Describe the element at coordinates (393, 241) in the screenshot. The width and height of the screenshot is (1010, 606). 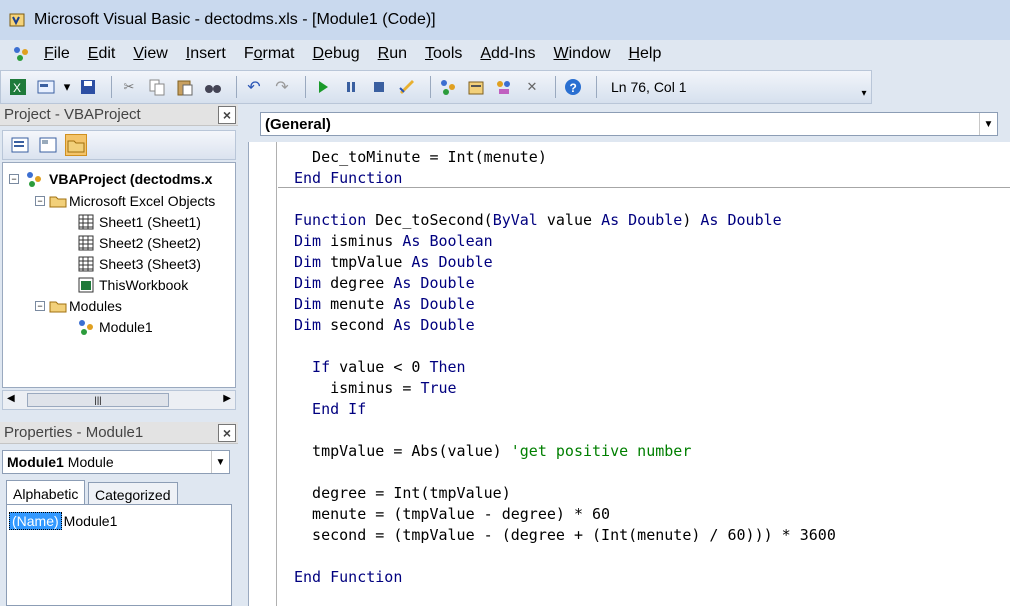
I see `code-line: Dim isminus As Boolean` at that location.